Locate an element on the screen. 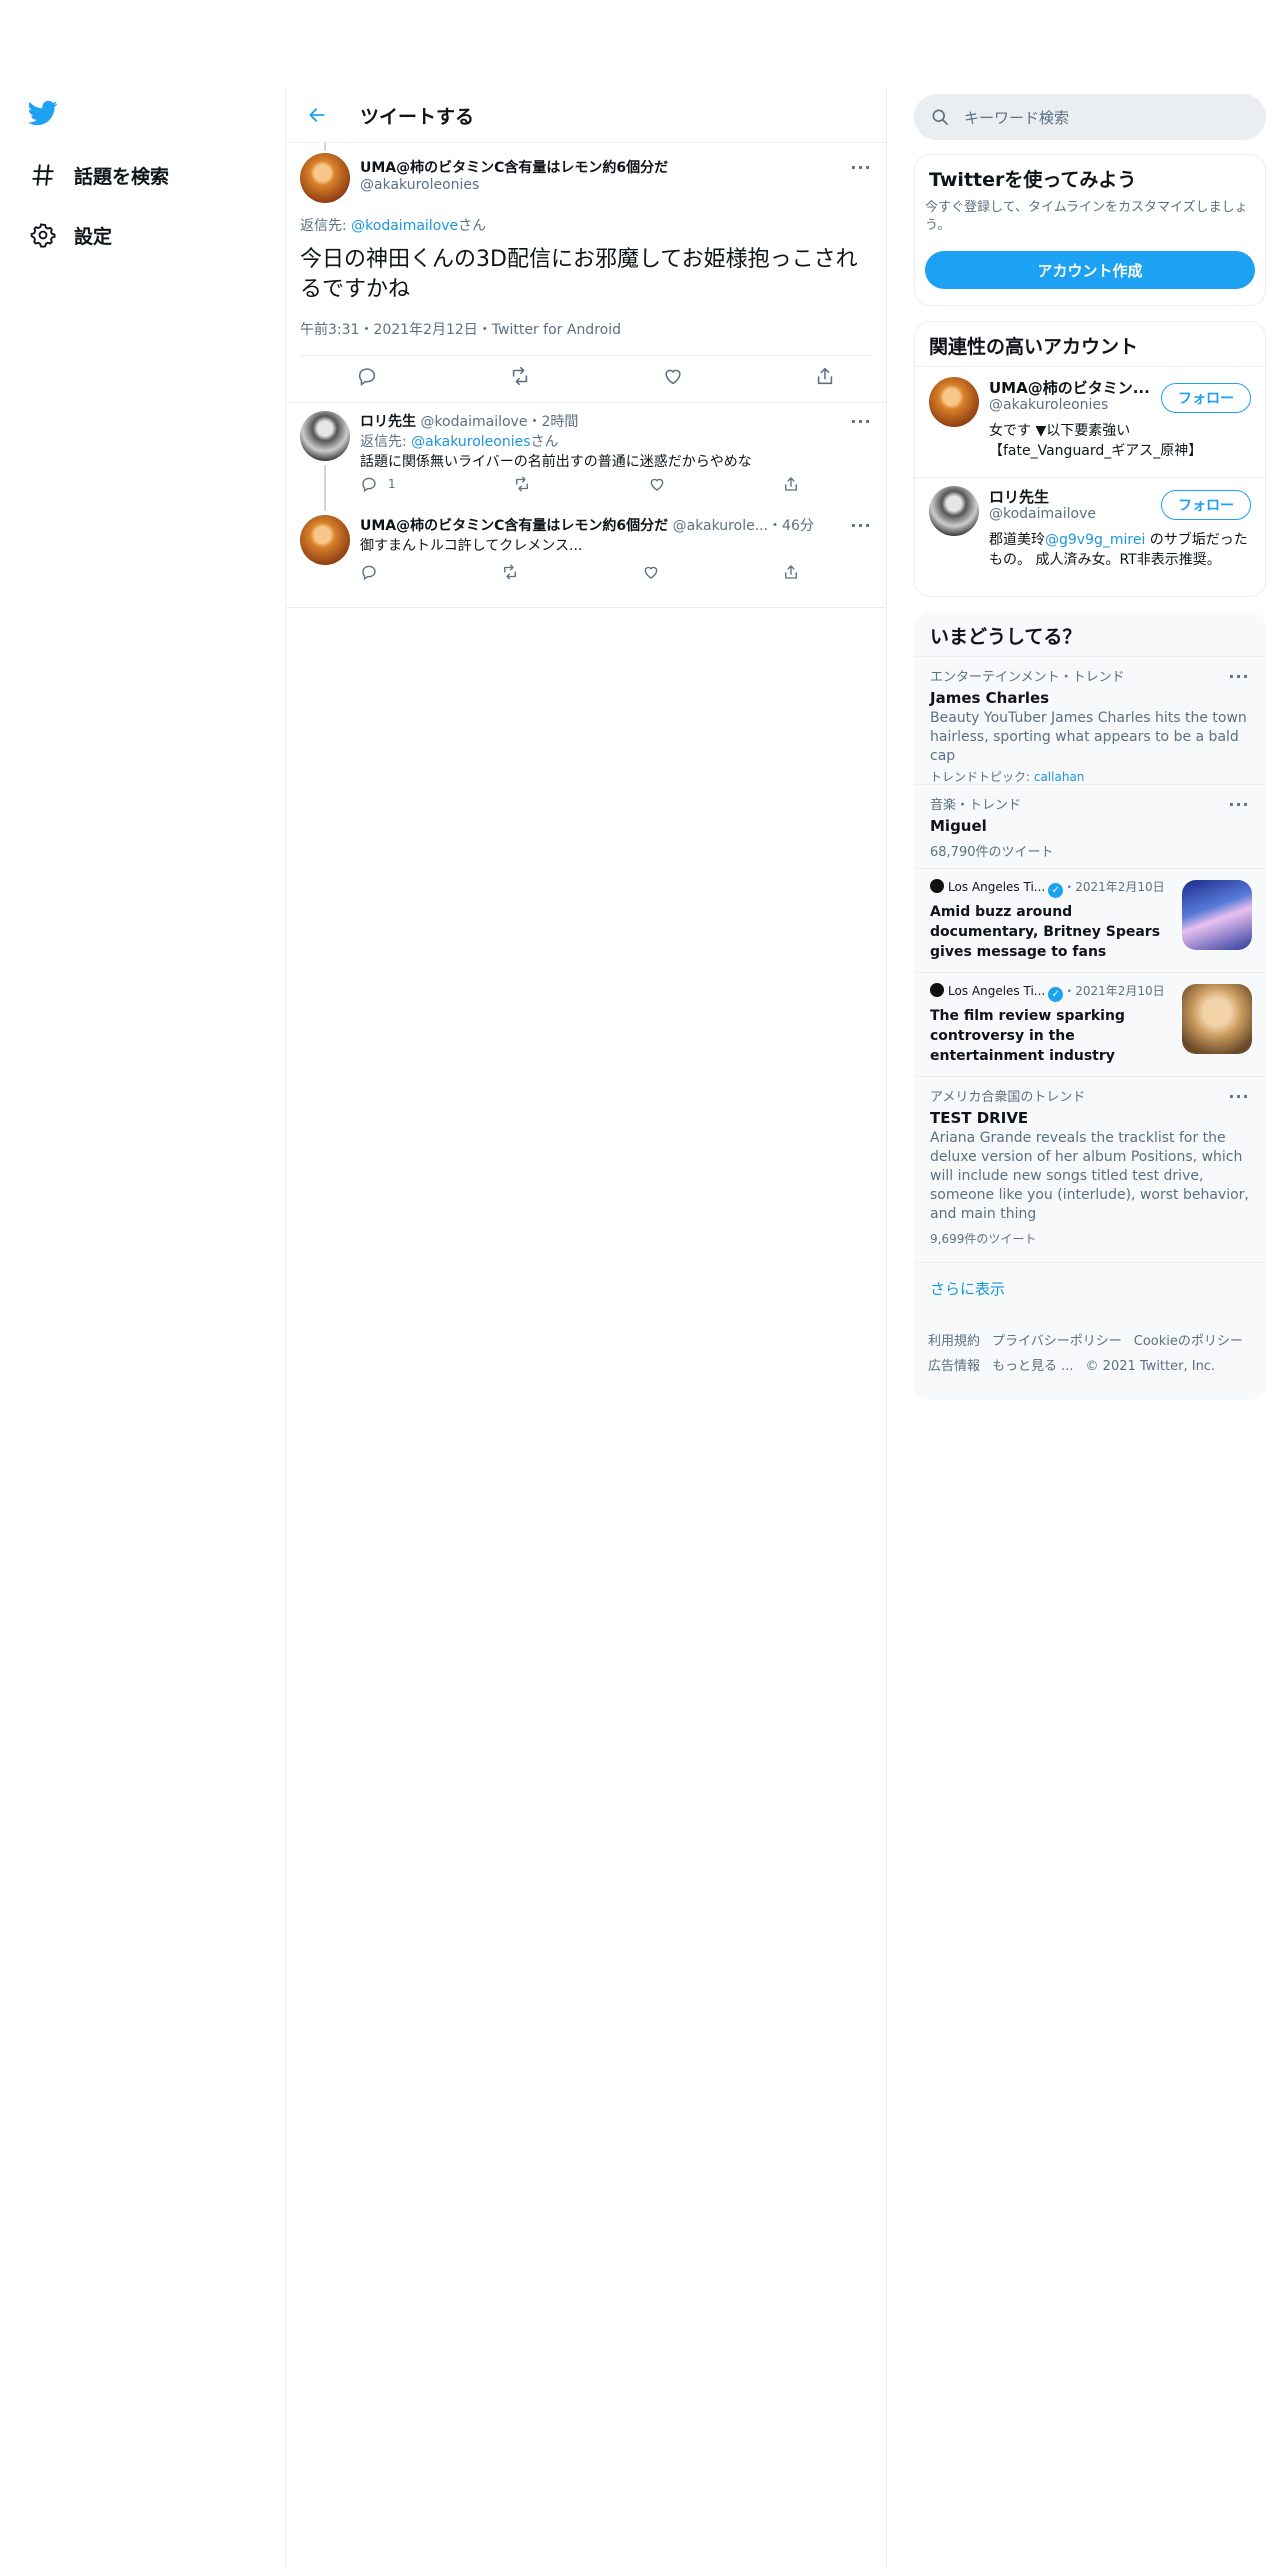 The height and width of the screenshot is (2568, 1284). reply-actions: 1 is located at coordinates (580, 484).